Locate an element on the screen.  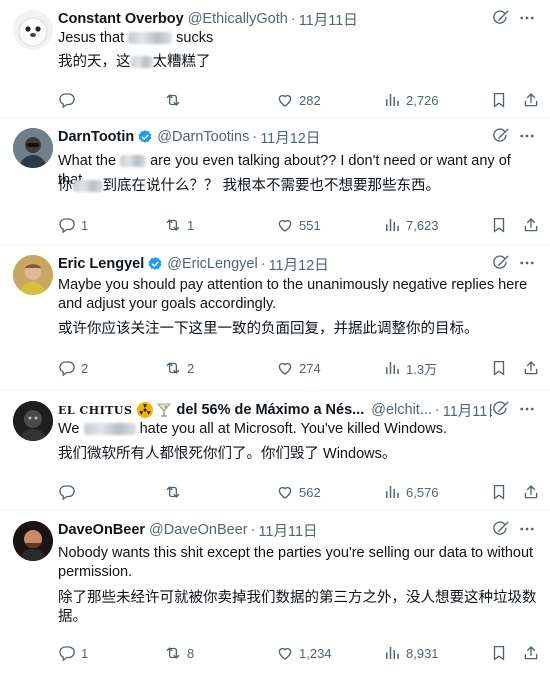
like-button: 562 is located at coordinates (298, 492).